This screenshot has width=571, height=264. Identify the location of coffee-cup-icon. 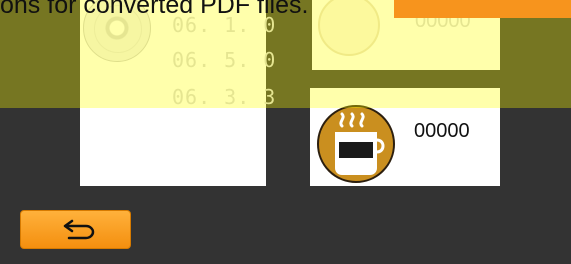
(356, 144).